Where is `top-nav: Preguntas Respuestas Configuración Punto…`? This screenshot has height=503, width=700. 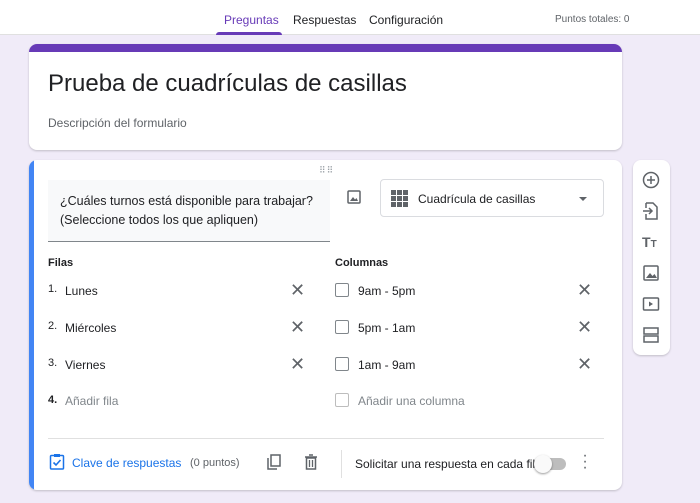
top-nav: Preguntas Respuestas Configuración Punto… is located at coordinates (350, 17).